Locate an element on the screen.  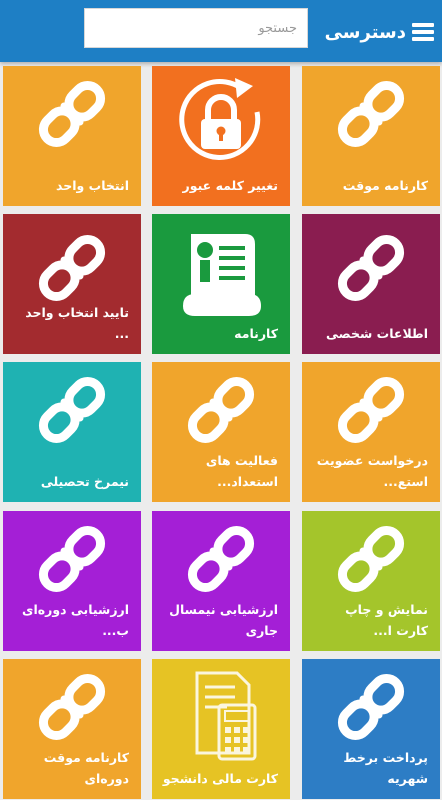
invoice-calculator-icon is located at coordinates (226, 716).